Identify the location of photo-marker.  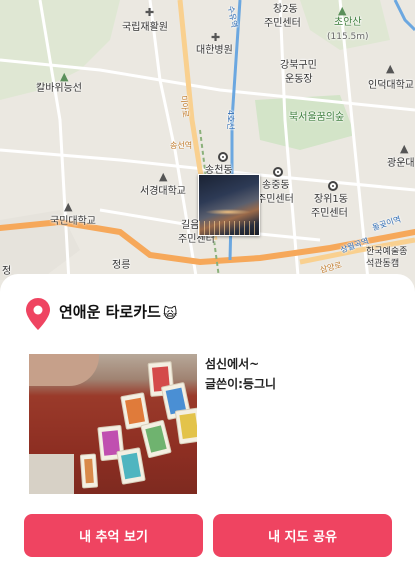
(229, 205).